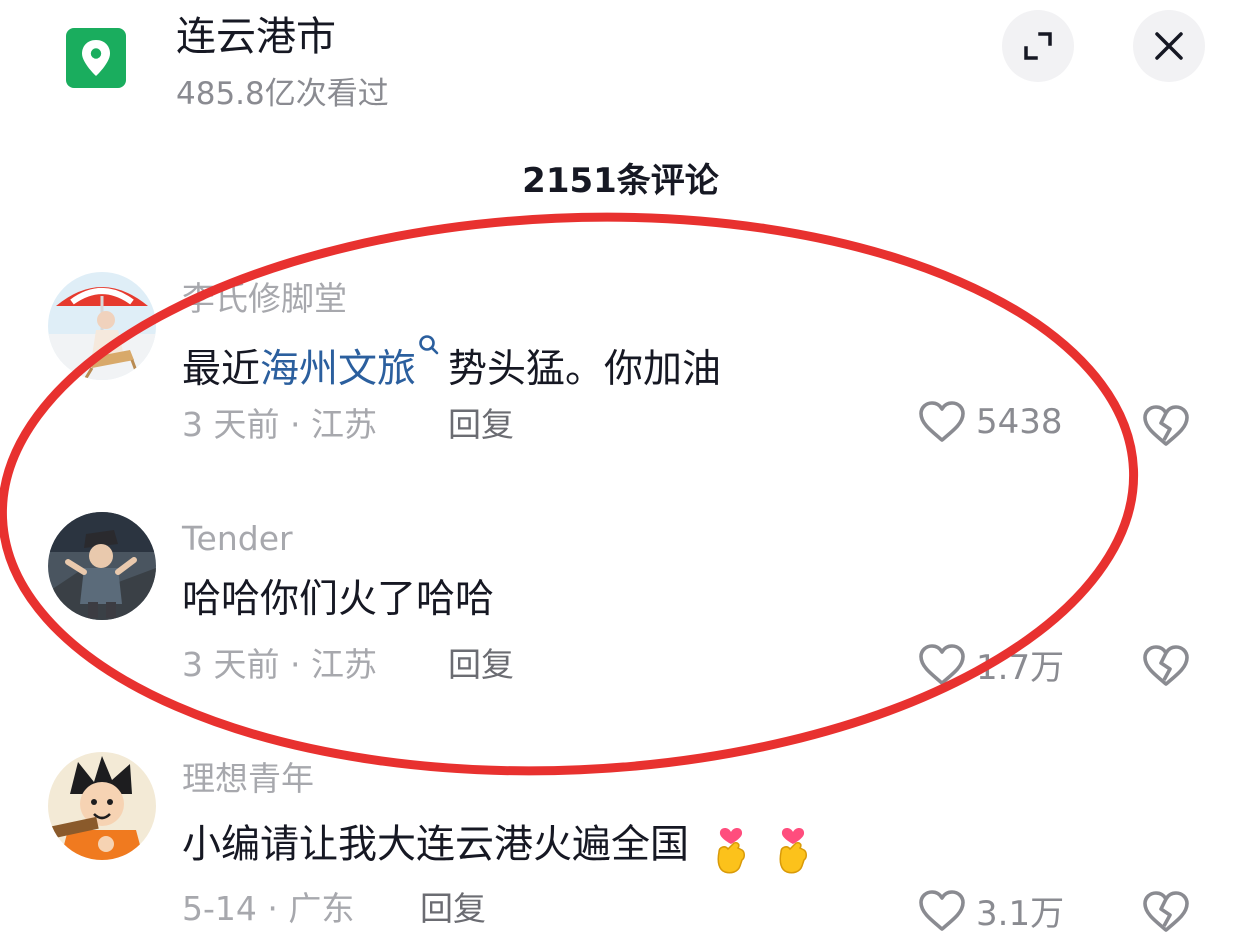 This screenshot has height=952, width=1241. I want to click on like-button: 5438, so click(990, 422).